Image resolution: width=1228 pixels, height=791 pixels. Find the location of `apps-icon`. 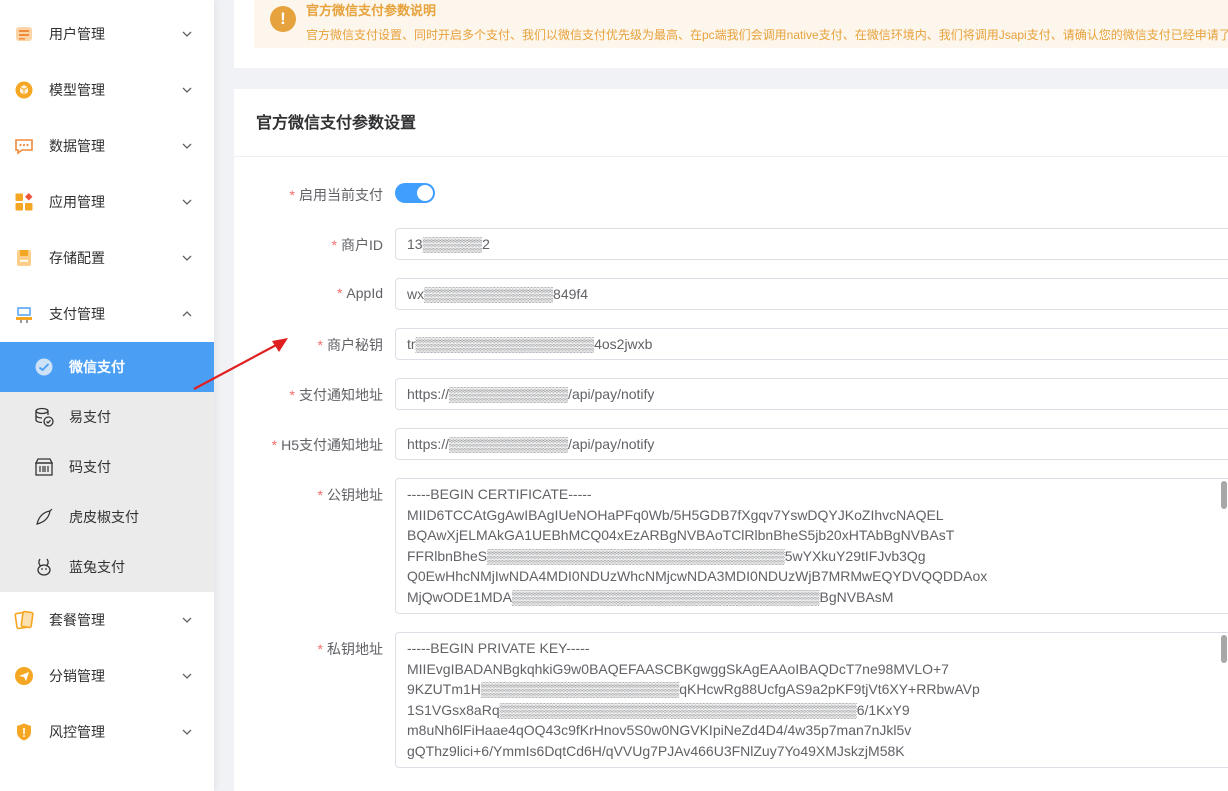

apps-icon is located at coordinates (24, 202).